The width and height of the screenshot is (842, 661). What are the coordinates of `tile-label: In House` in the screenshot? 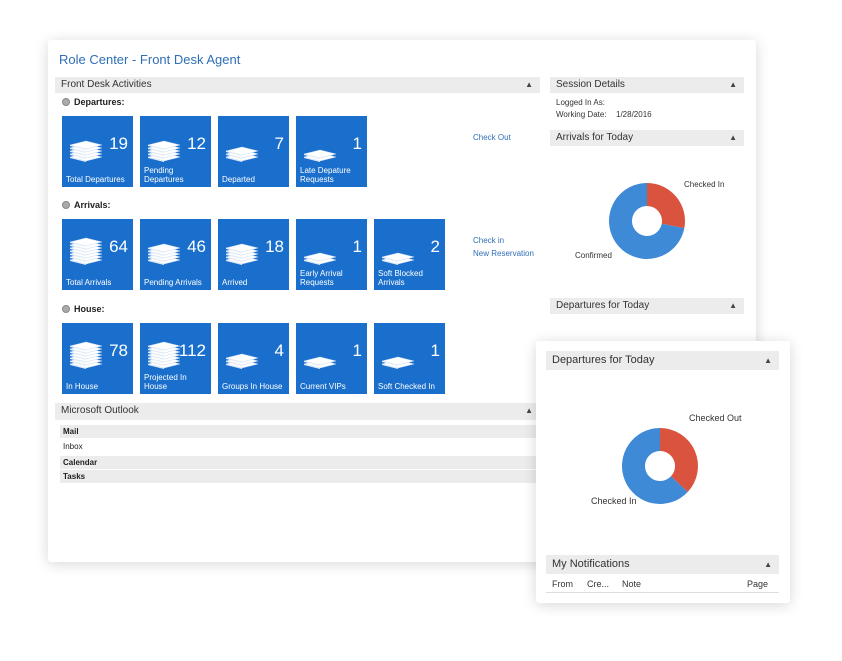 It's located at (82, 386).